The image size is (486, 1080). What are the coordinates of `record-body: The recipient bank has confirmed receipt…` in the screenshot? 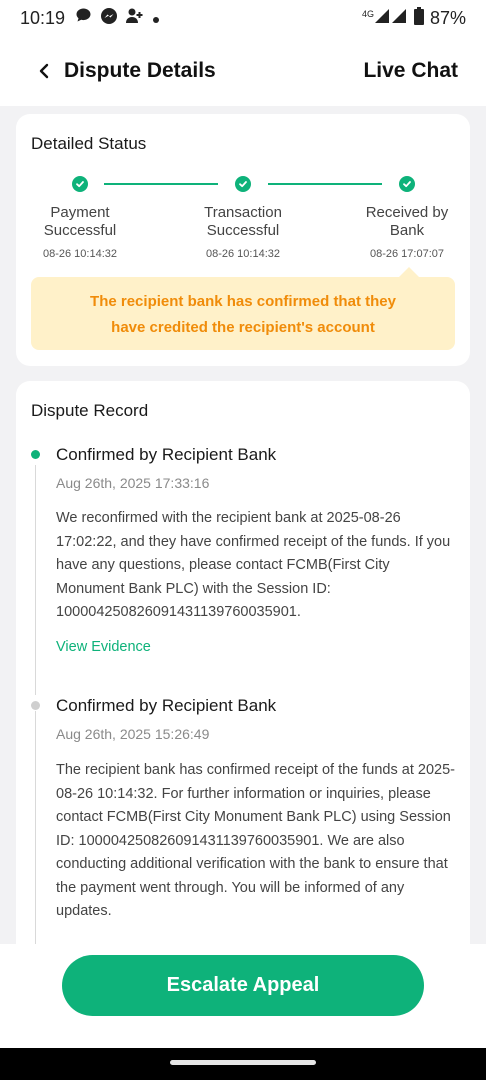 It's located at (255, 840).